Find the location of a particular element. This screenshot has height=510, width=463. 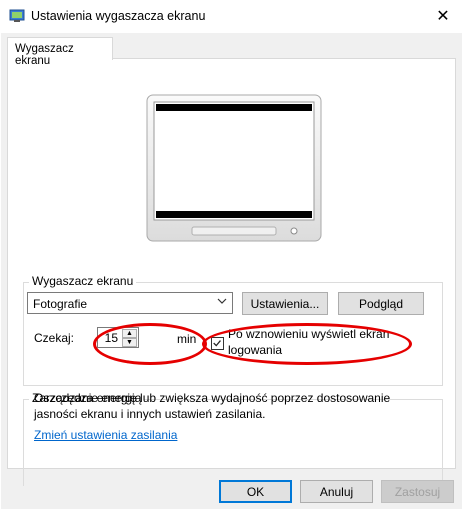

ok-button: OK is located at coordinates (255, 491).